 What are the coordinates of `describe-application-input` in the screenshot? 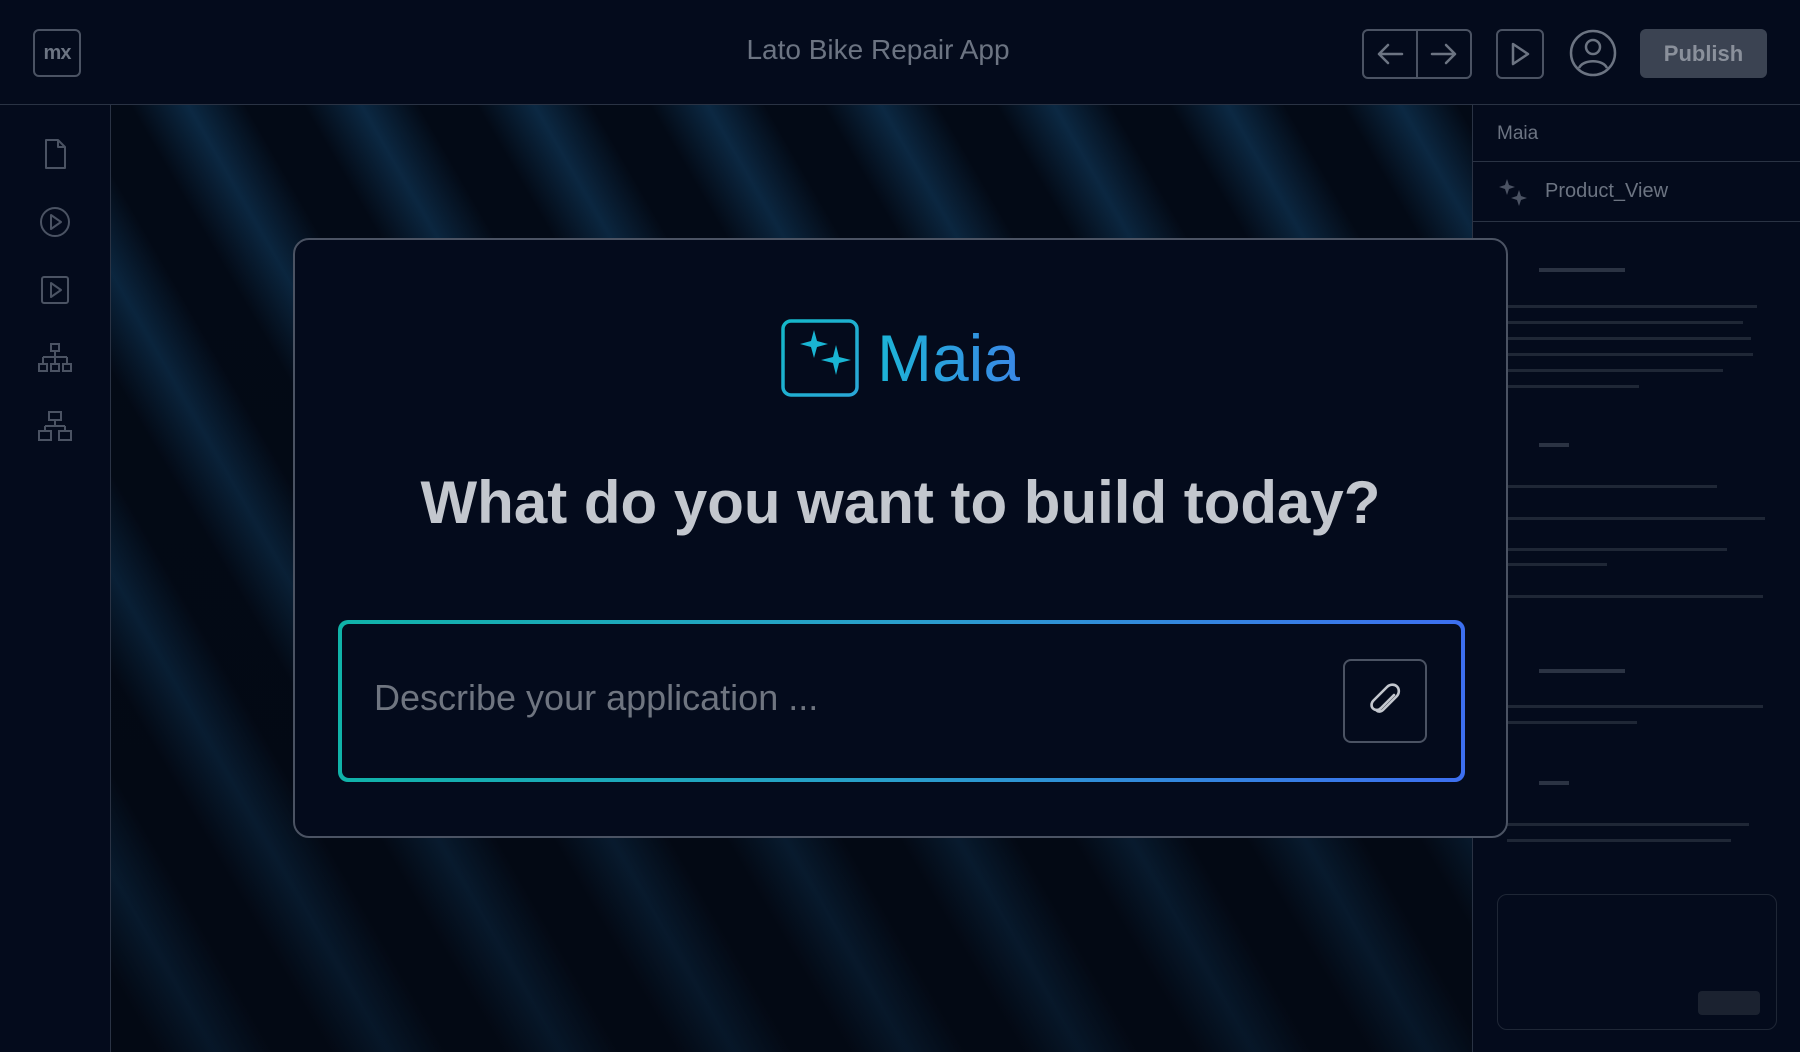 It's located at (824, 698).